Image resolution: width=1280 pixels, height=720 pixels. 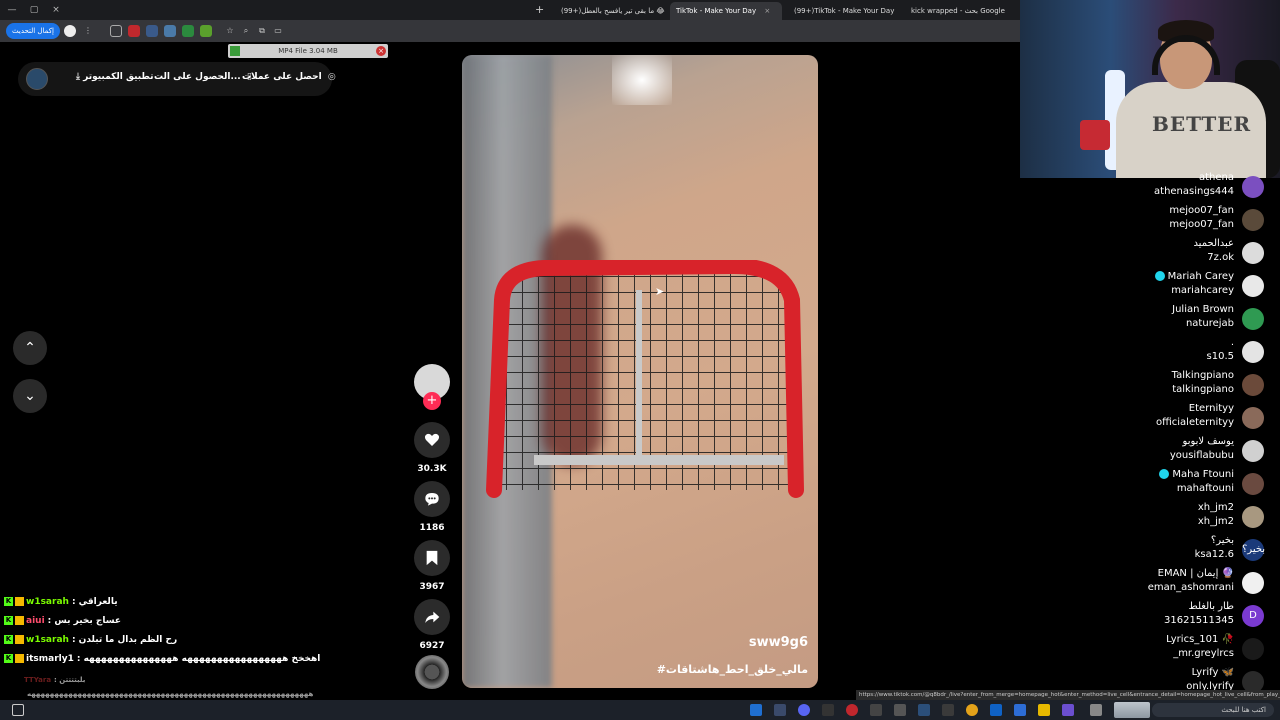 I want to click on chat-message: TTYara: بلبتتتتن, so click(x=54, y=680).